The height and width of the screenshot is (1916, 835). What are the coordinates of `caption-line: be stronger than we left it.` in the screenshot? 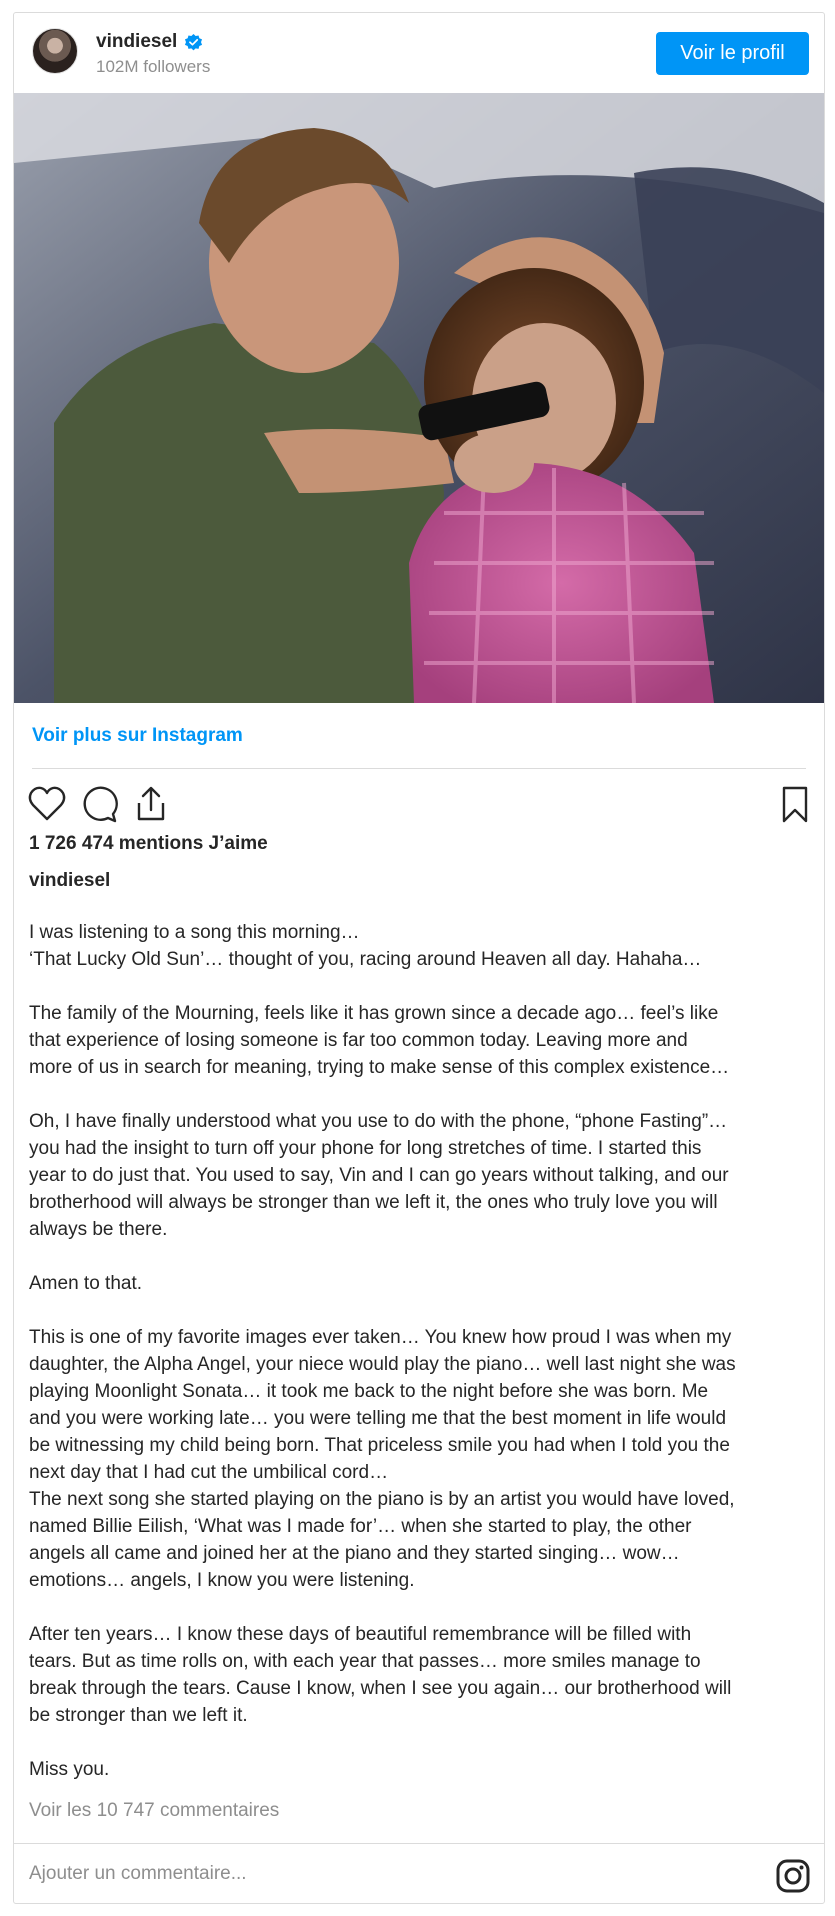 It's located at (138, 1715).